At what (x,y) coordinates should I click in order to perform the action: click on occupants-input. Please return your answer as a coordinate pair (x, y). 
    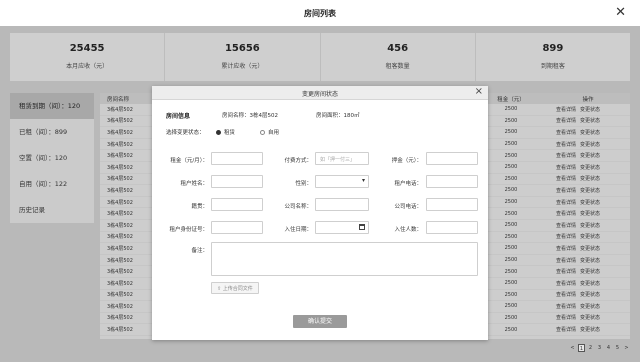
    Looking at the image, I should click on (452, 227).